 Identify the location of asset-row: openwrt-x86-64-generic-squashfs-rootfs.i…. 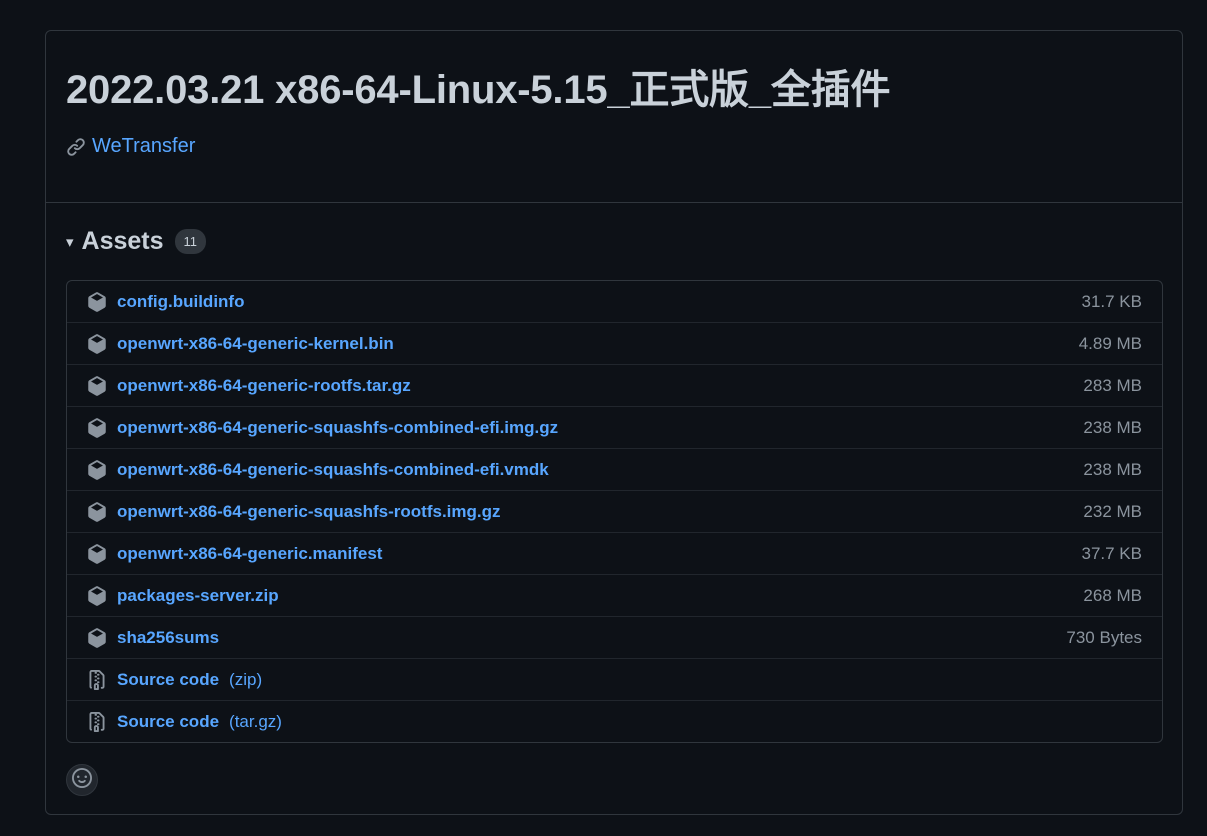
(614, 511).